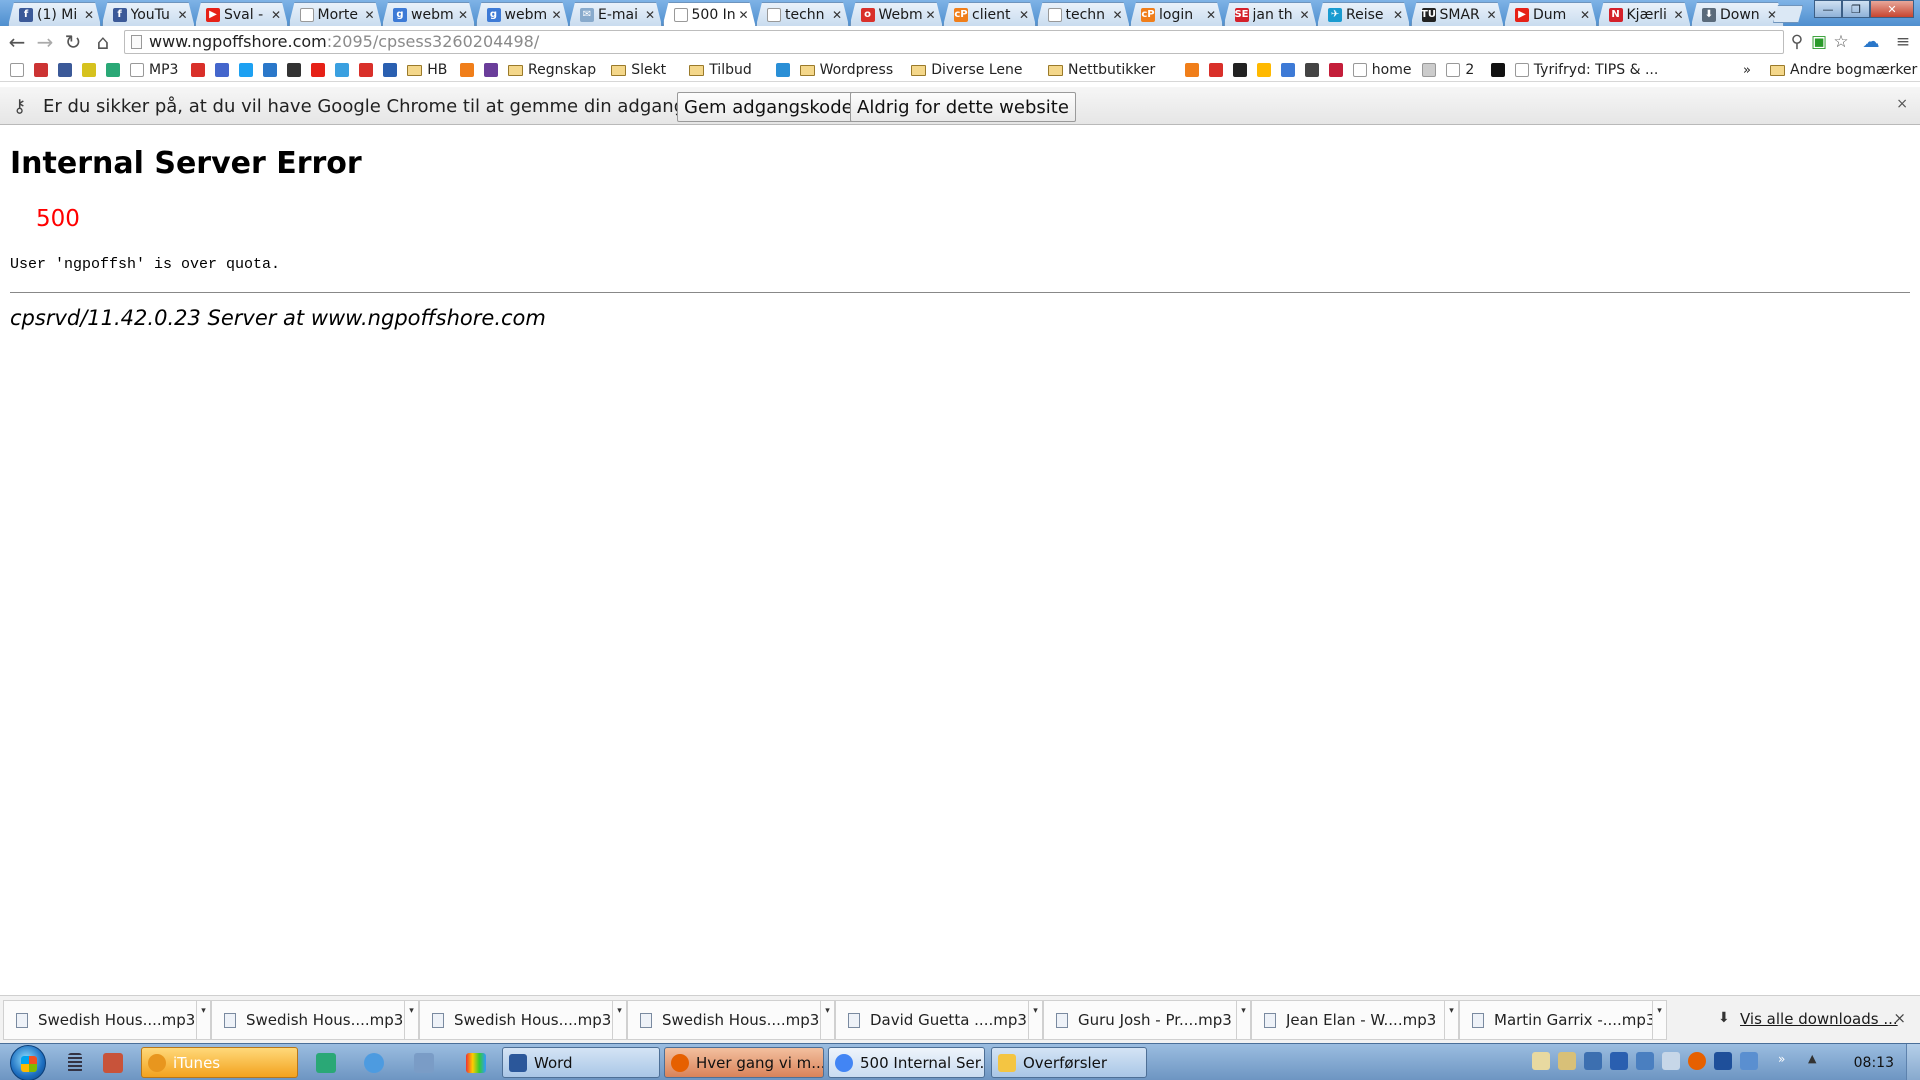 This screenshot has height=1080, width=1920. Describe the element at coordinates (1797, 42) in the screenshot. I see `zoom-icon: ⚲` at that location.